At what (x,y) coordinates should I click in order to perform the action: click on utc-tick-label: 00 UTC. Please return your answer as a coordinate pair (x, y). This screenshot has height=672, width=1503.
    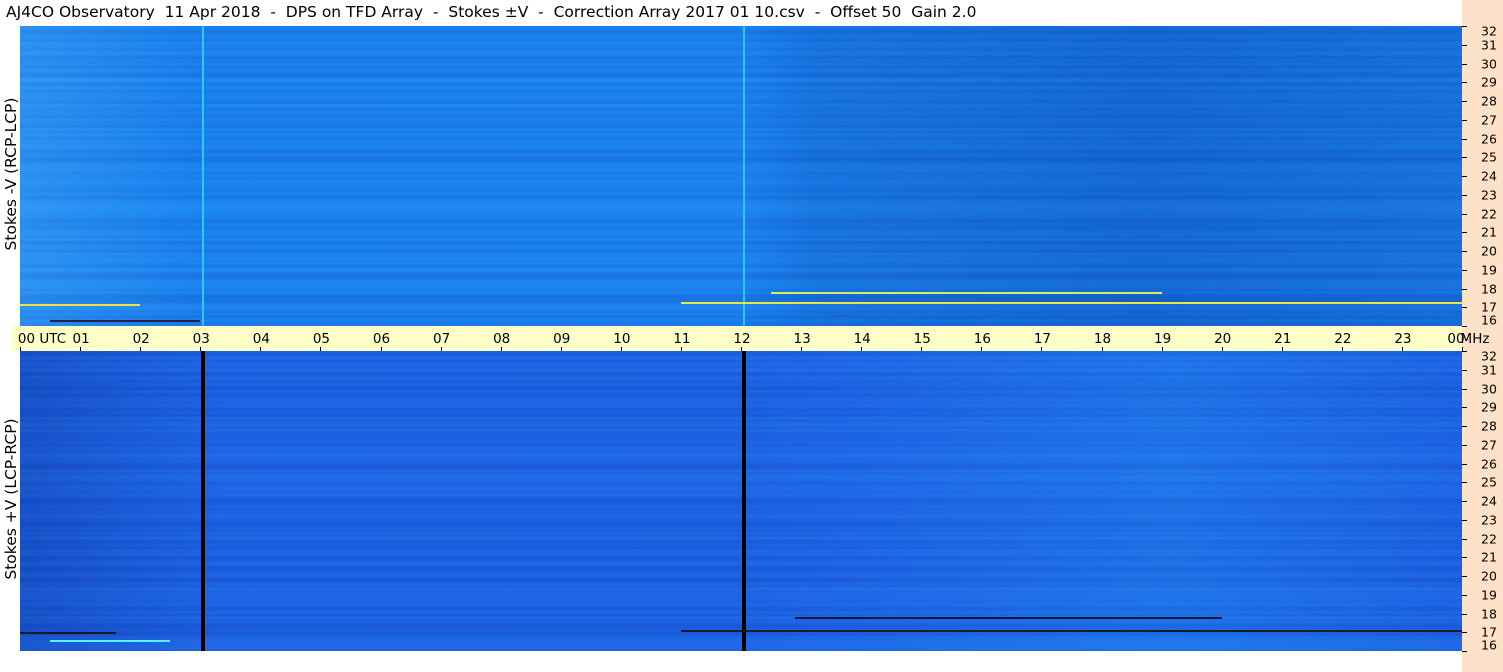
    Looking at the image, I should click on (42, 339).